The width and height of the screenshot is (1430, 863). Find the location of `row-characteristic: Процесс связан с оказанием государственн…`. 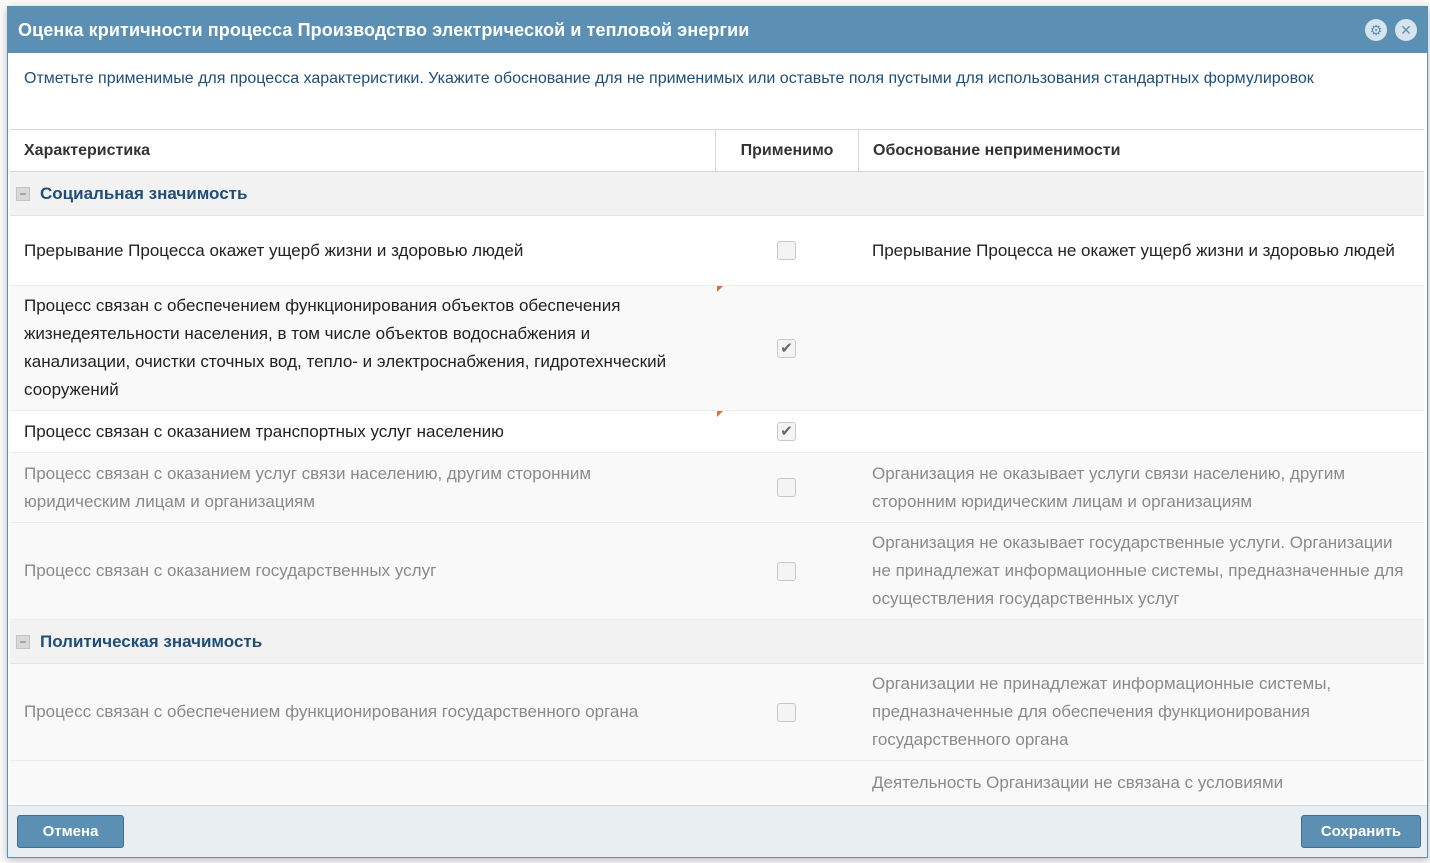

row-characteristic: Процесс связан с оказанием государственн… is located at coordinates (230, 570).